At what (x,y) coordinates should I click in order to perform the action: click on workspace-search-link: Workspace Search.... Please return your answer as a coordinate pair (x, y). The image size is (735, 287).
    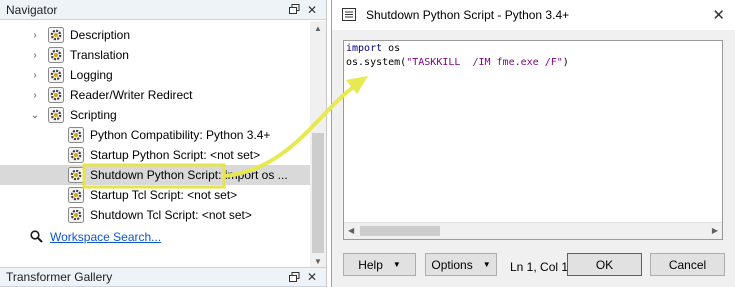
    Looking at the image, I should click on (105, 237).